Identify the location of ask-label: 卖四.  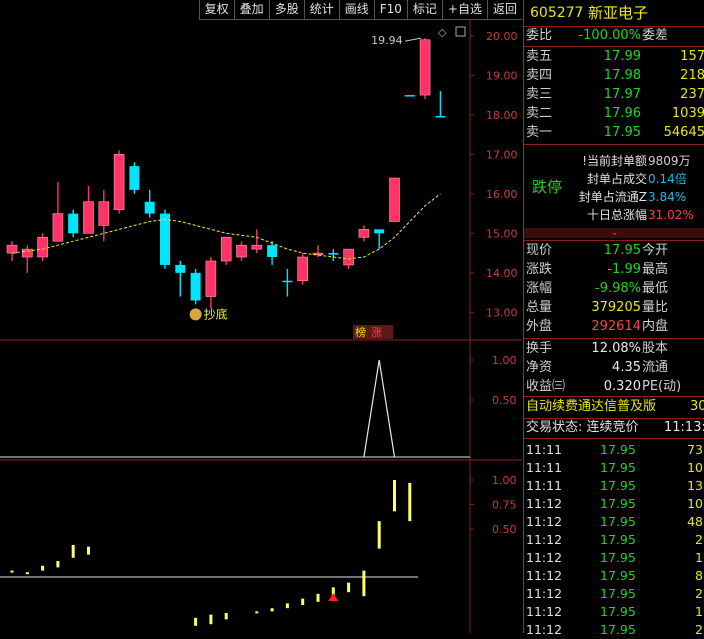
(539, 75).